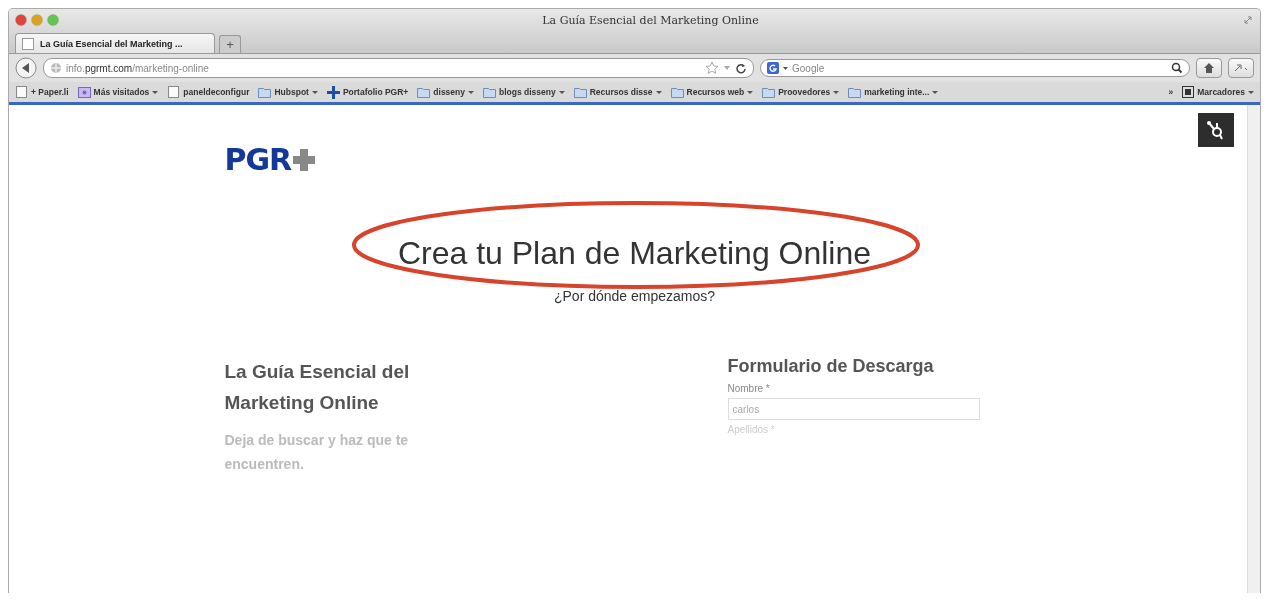 The height and width of the screenshot is (600, 1269). I want to click on search-field: Google, so click(979, 68).